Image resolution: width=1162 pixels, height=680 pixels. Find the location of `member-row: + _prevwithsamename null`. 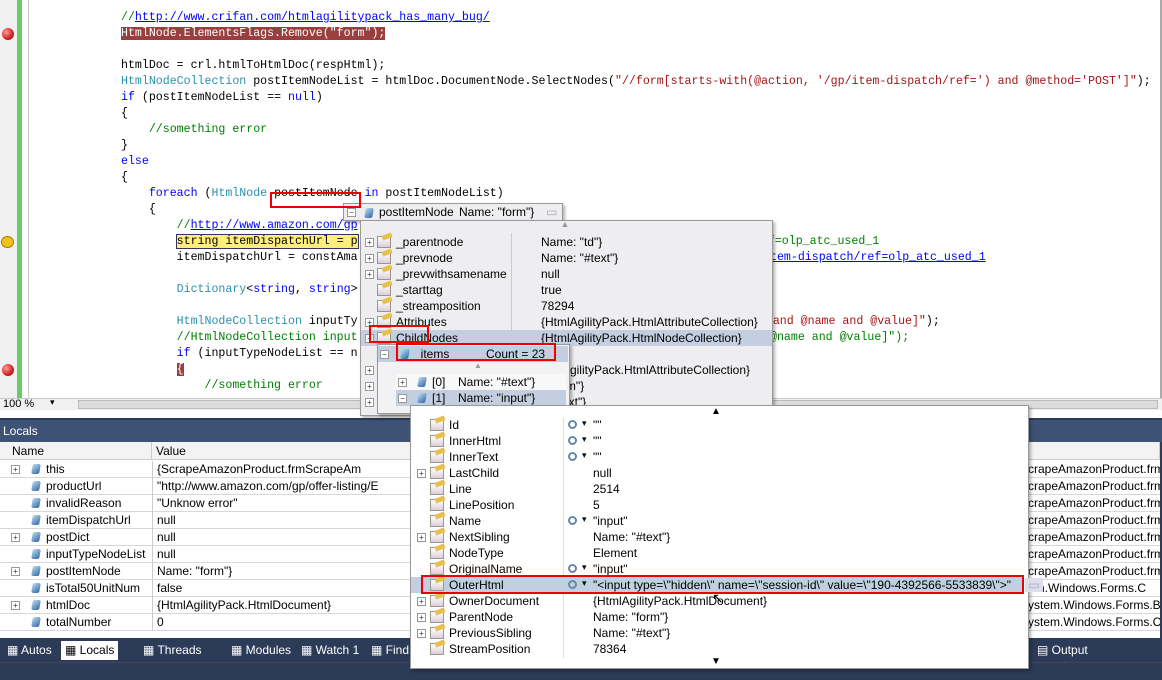

member-row: + _prevwithsamename null is located at coordinates (566, 274).